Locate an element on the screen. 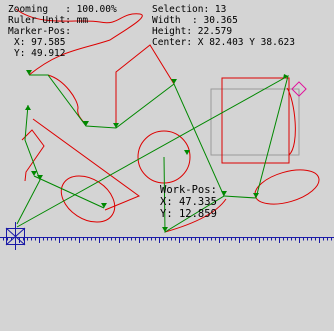  work-pos-y-readout: Y: 12.859 is located at coordinates (188, 214).